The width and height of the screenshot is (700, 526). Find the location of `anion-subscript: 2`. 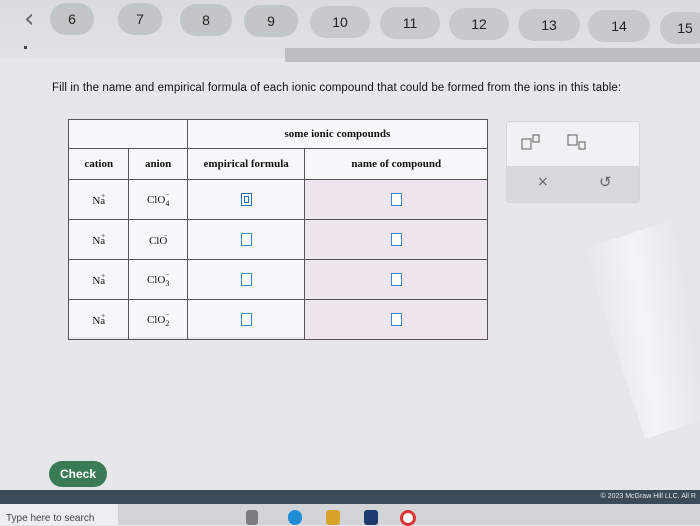

anion-subscript: 2 is located at coordinates (167, 323).